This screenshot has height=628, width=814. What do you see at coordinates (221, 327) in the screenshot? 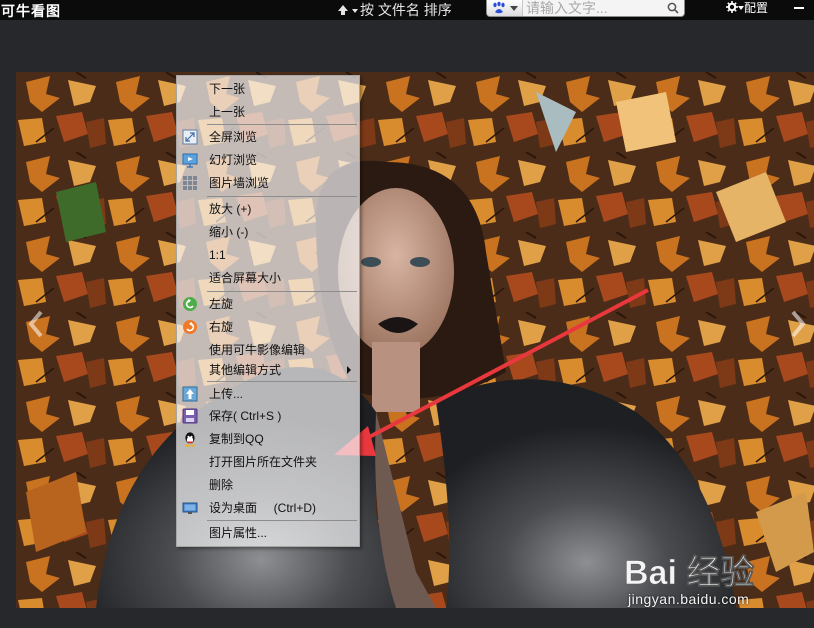
I see `menu-item-label: 右旋` at bounding box center [221, 327].